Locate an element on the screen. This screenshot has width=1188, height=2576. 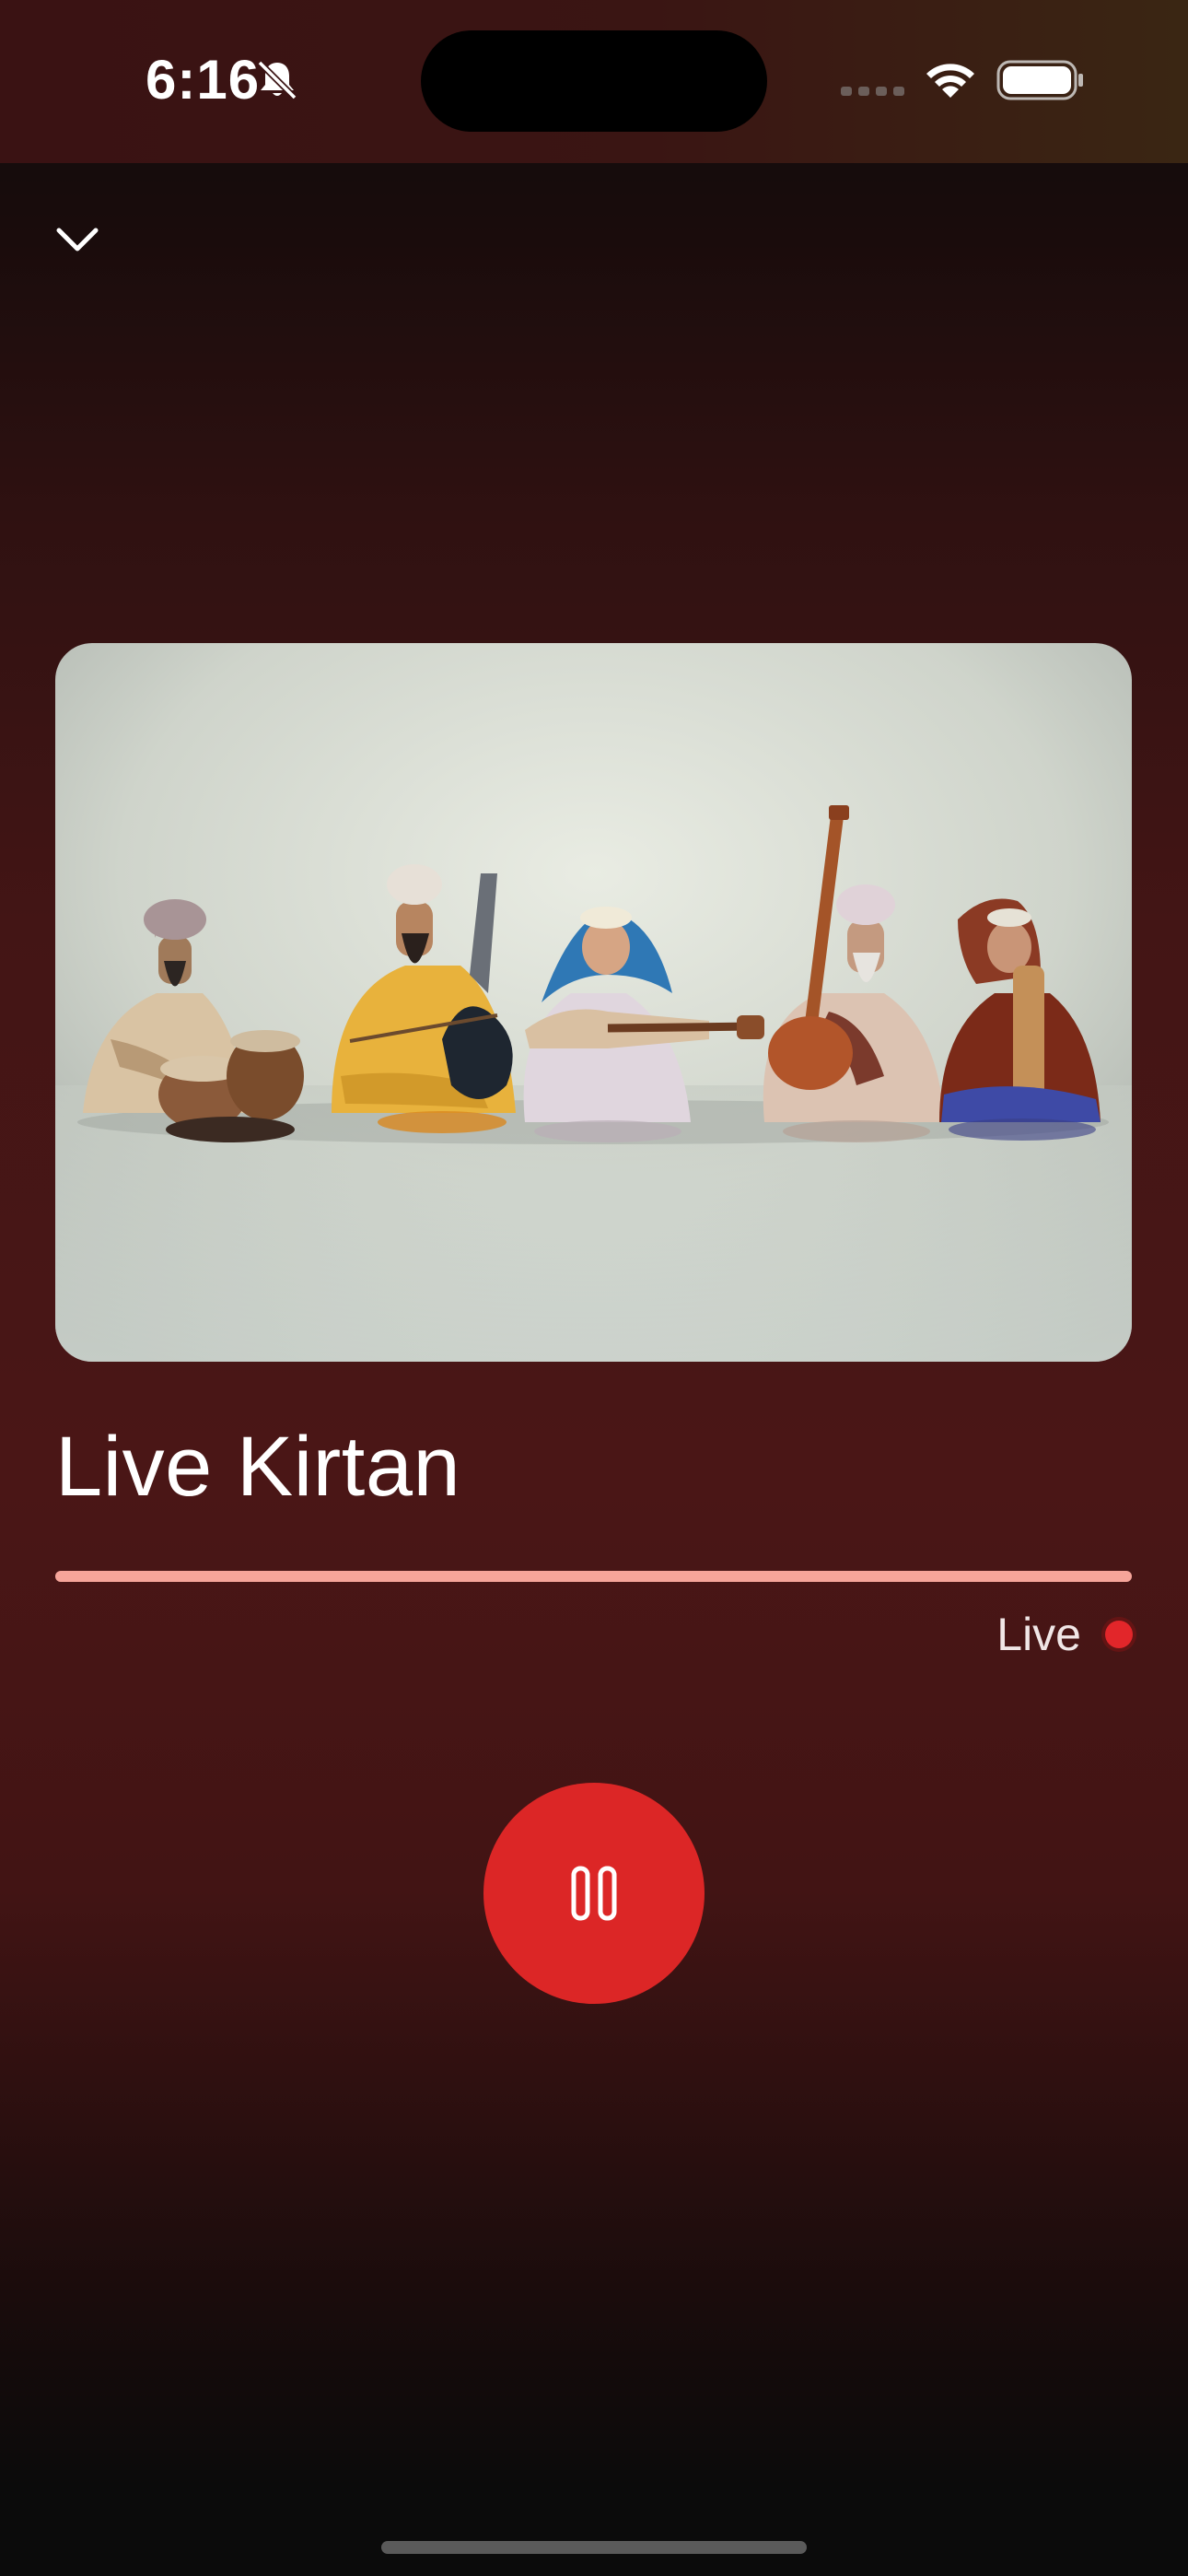
live-dot-icon is located at coordinates (1119, 1634).